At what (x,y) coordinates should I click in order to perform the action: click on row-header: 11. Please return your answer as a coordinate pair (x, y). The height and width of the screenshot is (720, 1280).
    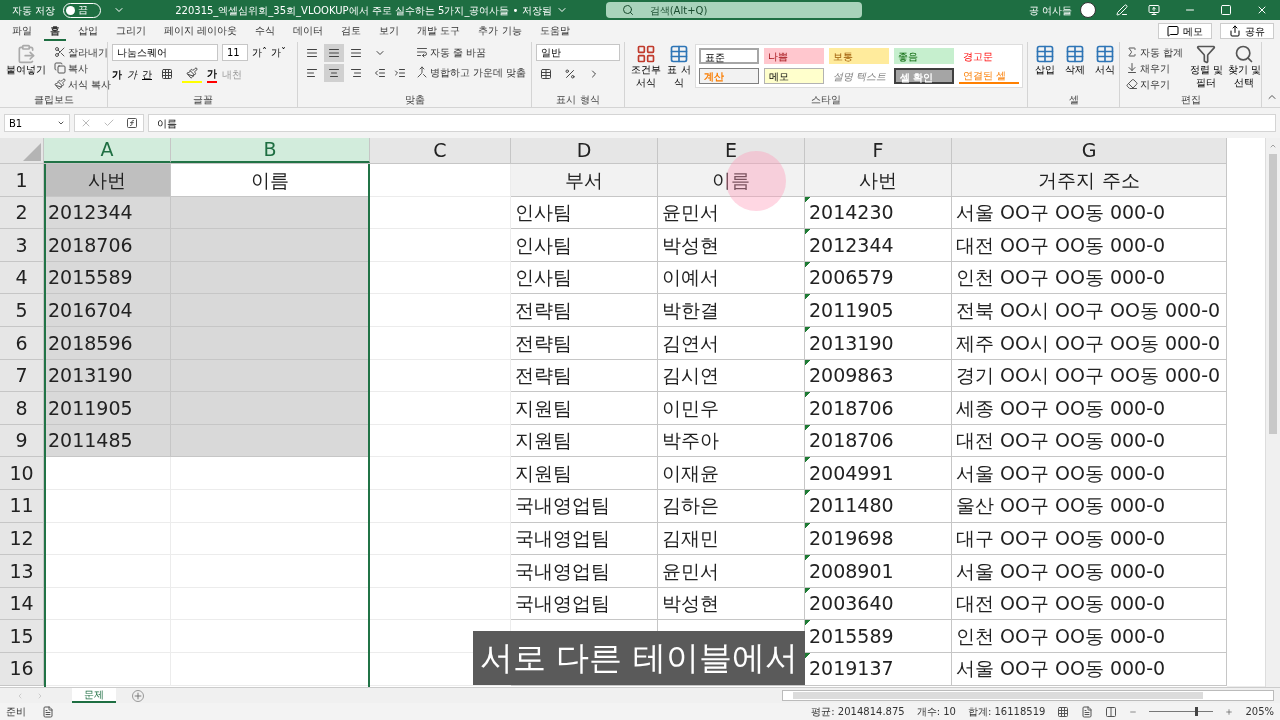
    Looking at the image, I should click on (22, 506).